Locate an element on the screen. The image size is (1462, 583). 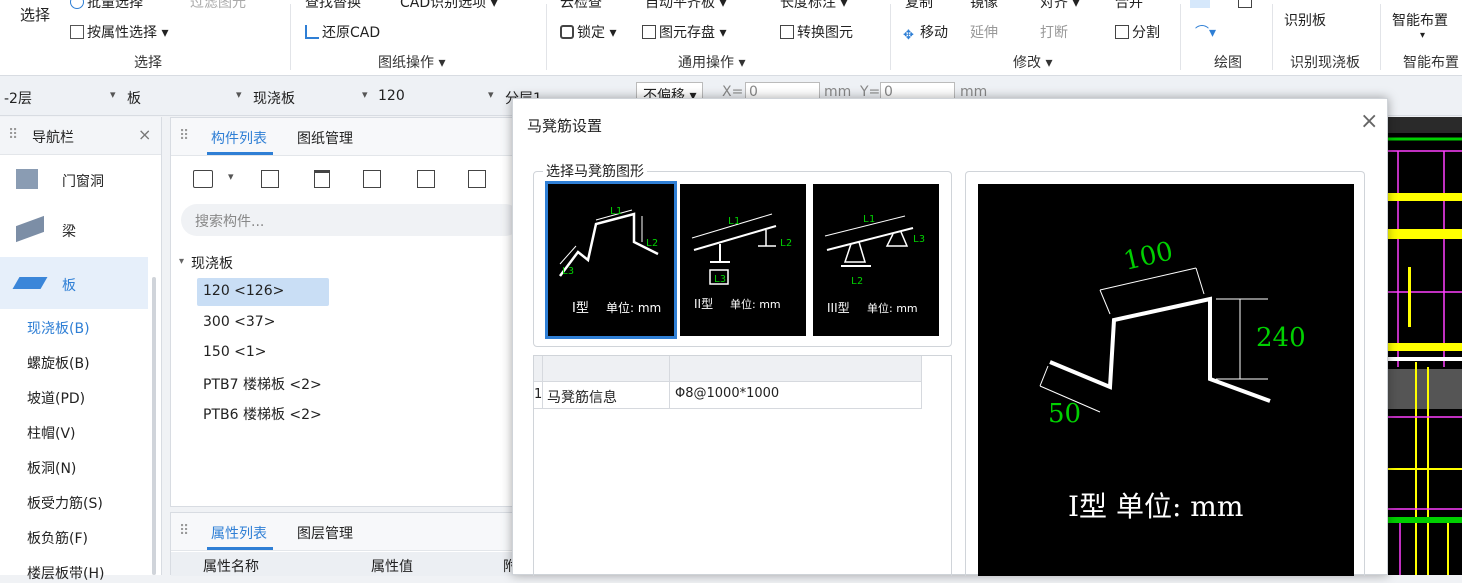
subitem-spiral-slab: 螺旋板(B) is located at coordinates (58, 363).